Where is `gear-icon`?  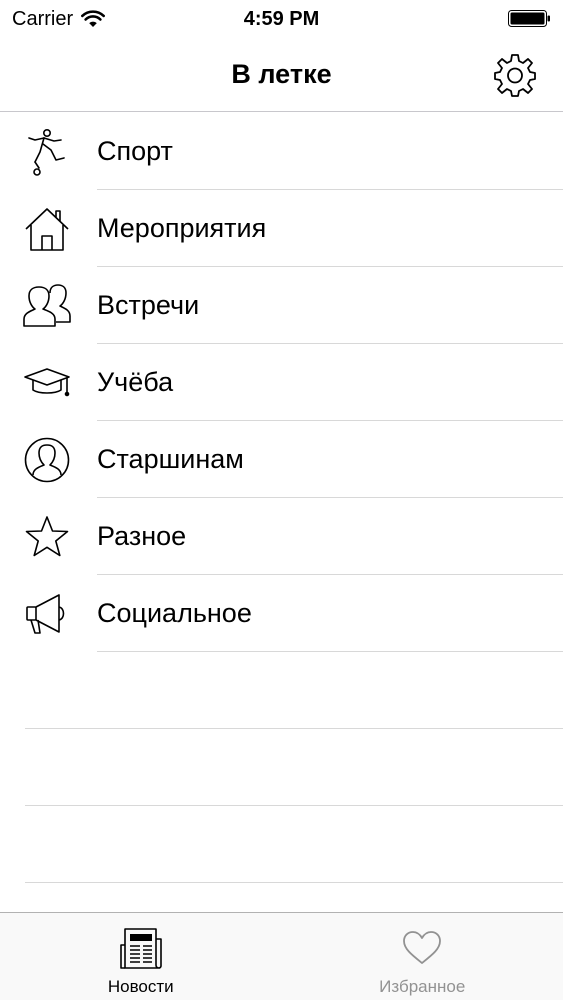 gear-icon is located at coordinates (515, 75).